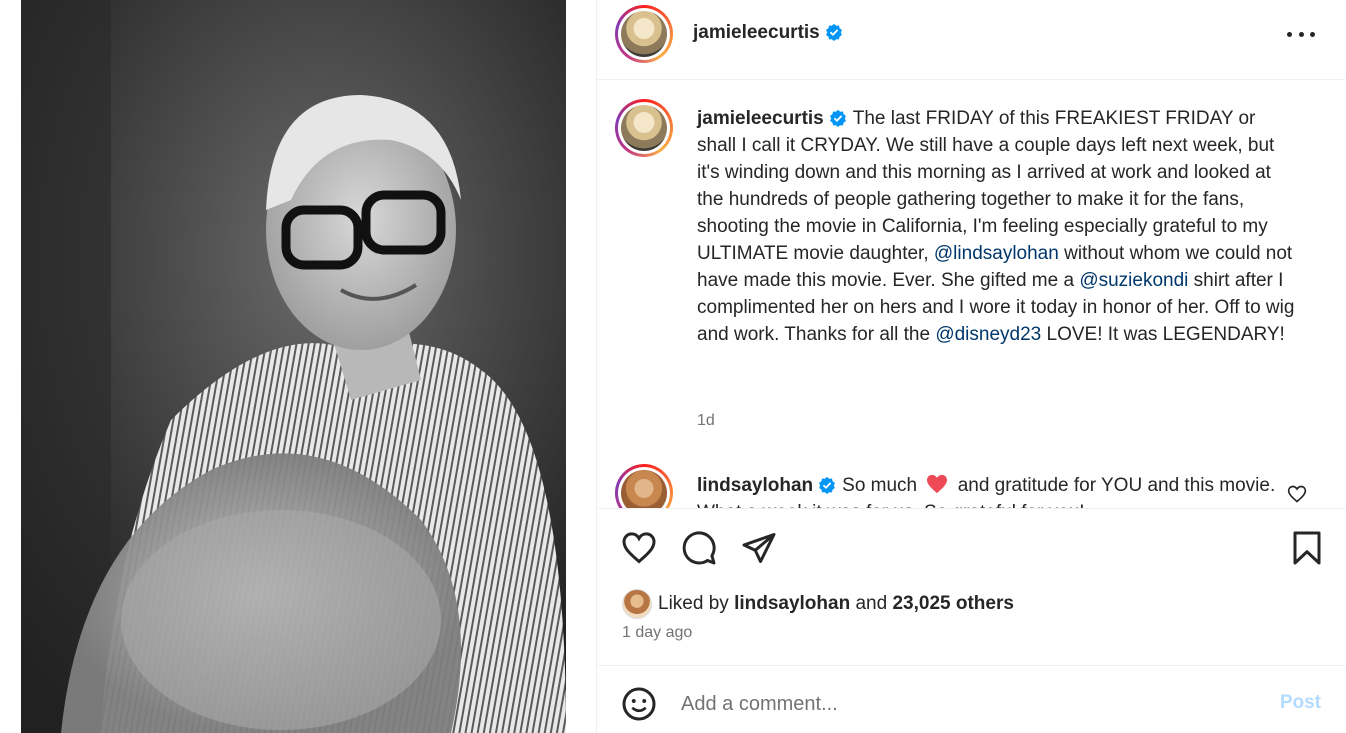  I want to click on post-timestamp: 1 day ago, so click(657, 633).